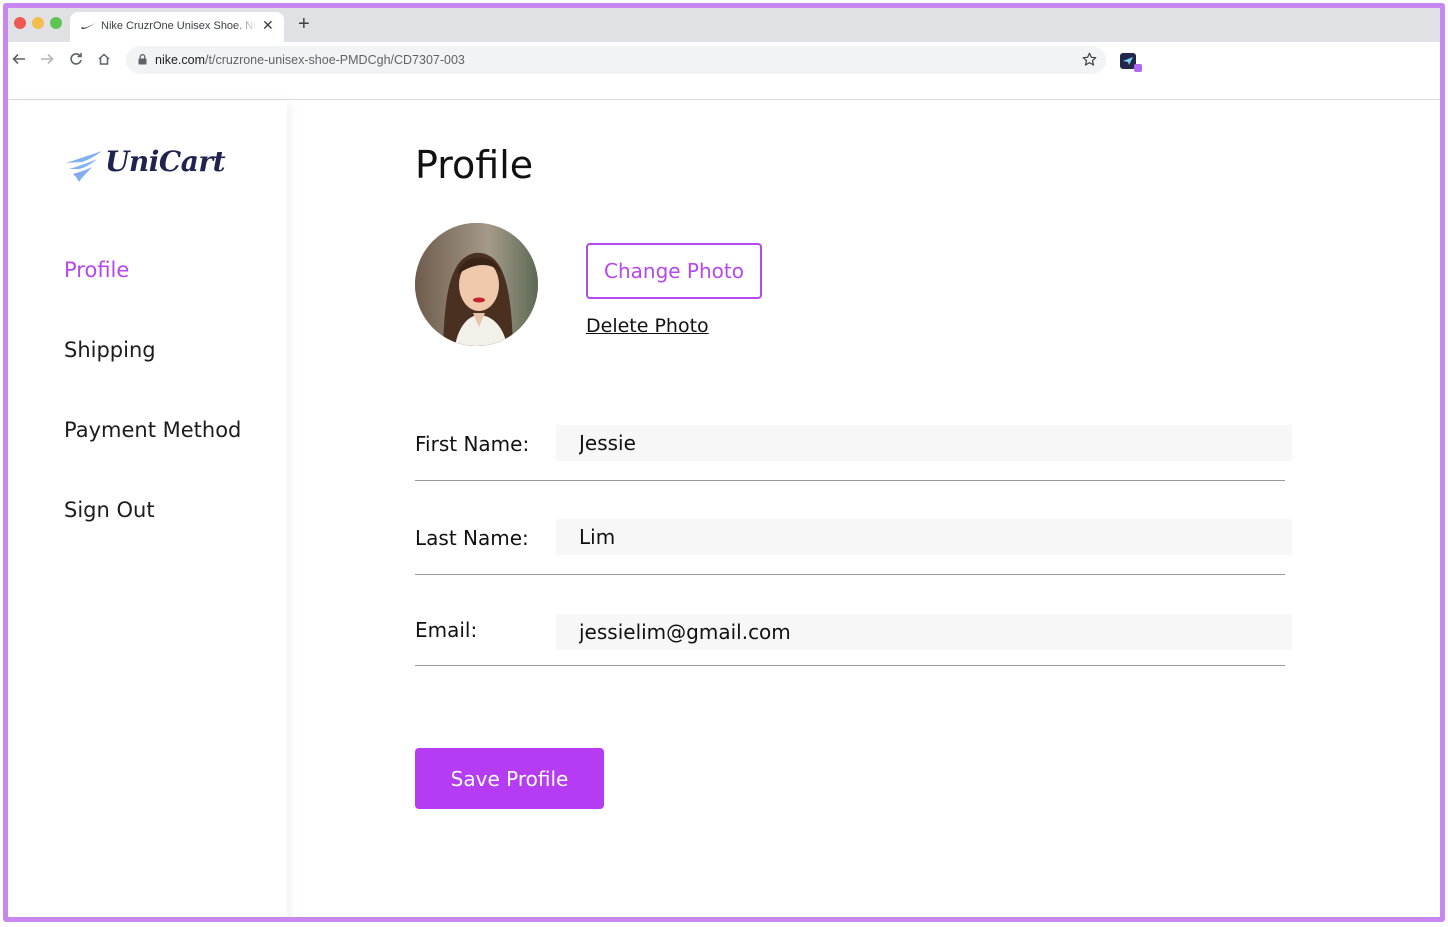 This screenshot has width=1448, height=927. What do you see at coordinates (304, 24) in the screenshot?
I see `new-tab-button: +` at bounding box center [304, 24].